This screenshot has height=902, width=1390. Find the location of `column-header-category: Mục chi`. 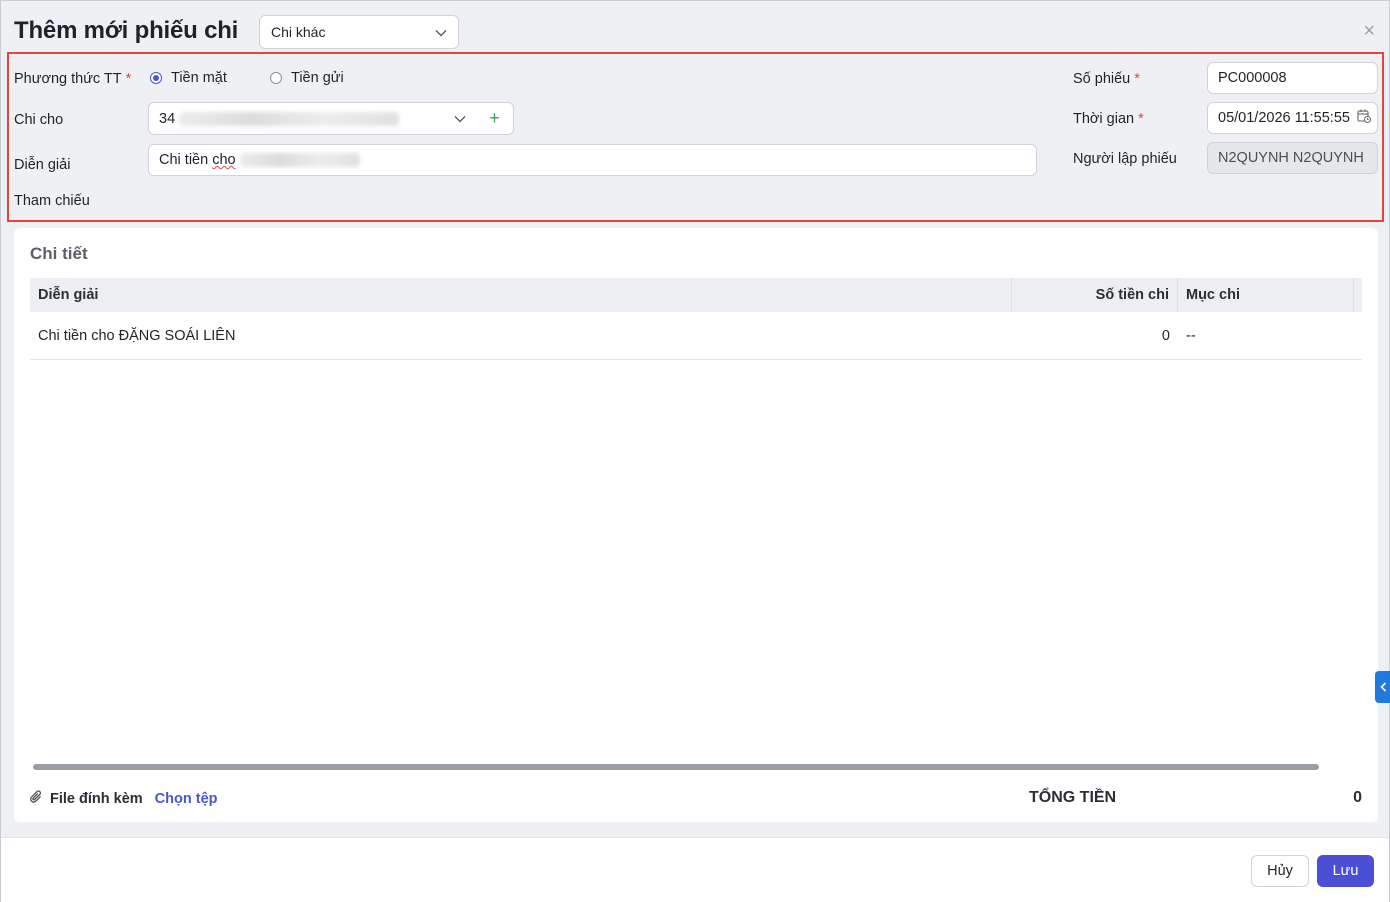

column-header-category: Mục chi is located at coordinates (1266, 295).